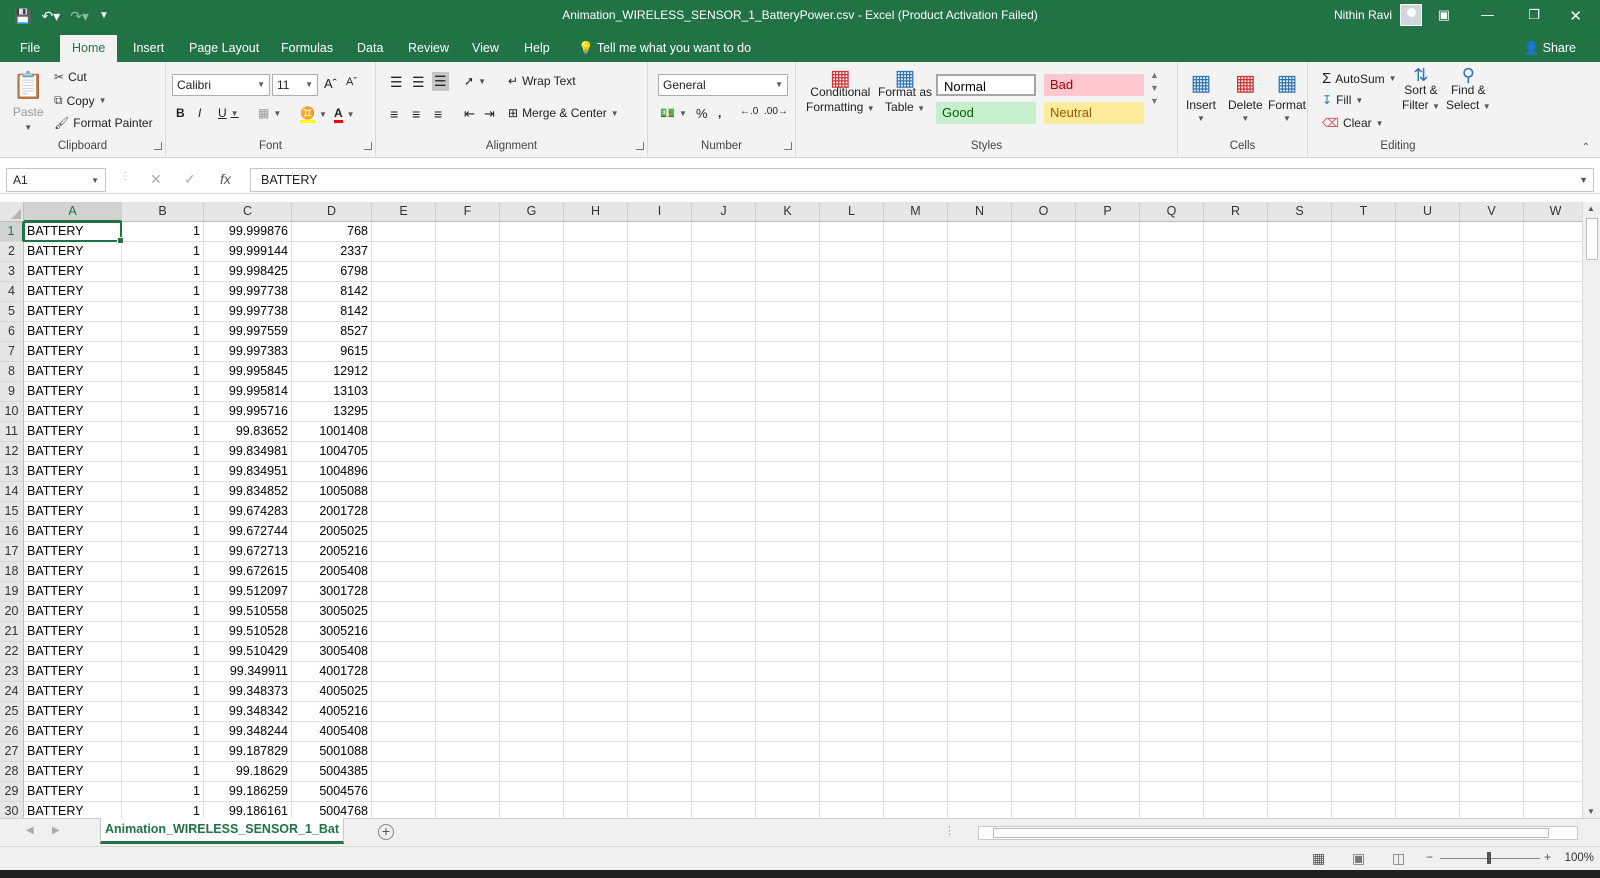  What do you see at coordinates (1553, 212) in the screenshot?
I see `column-header-w: W` at bounding box center [1553, 212].